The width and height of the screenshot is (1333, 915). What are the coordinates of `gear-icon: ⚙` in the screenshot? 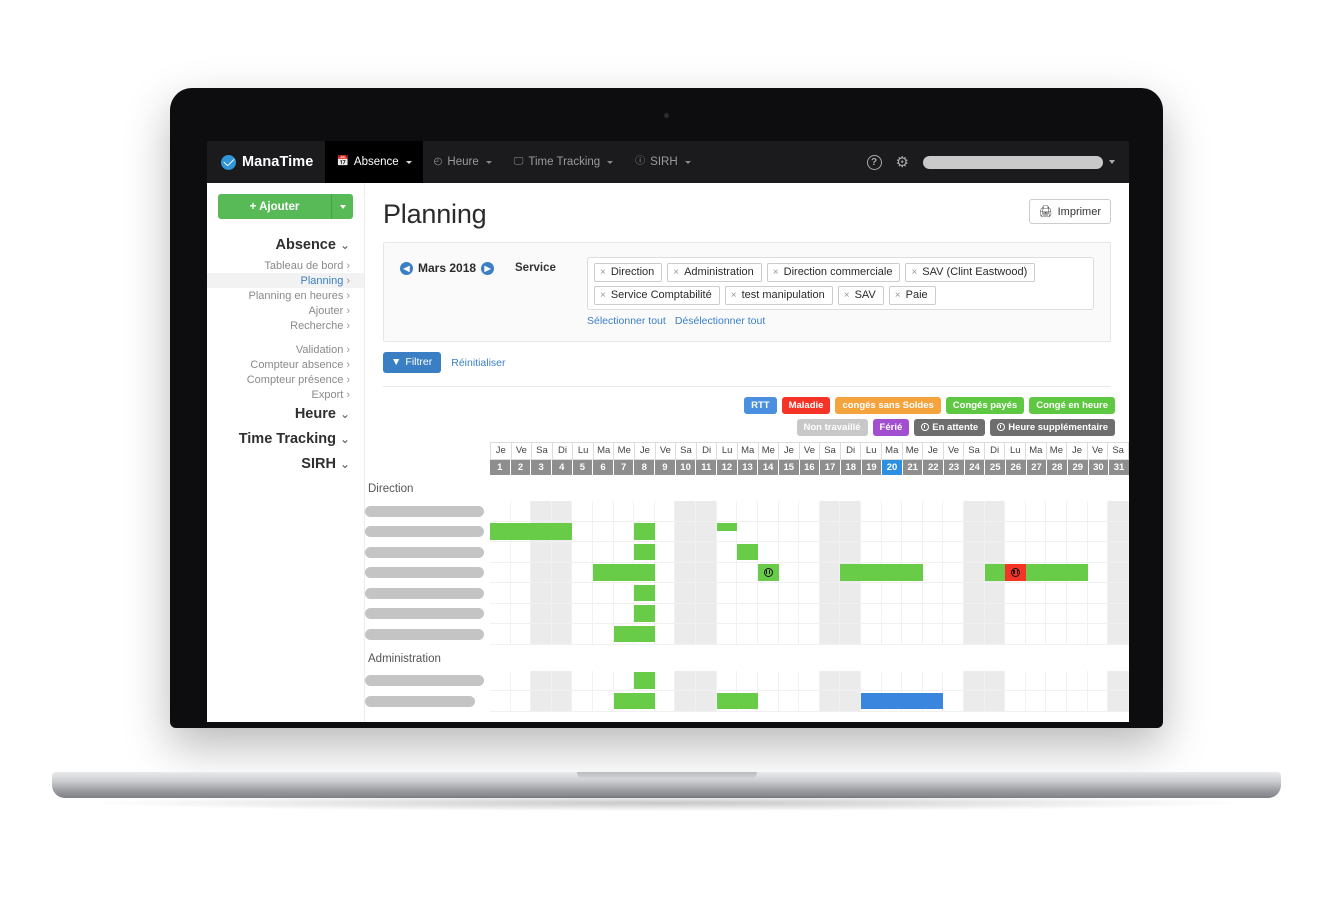 It's located at (902, 162).